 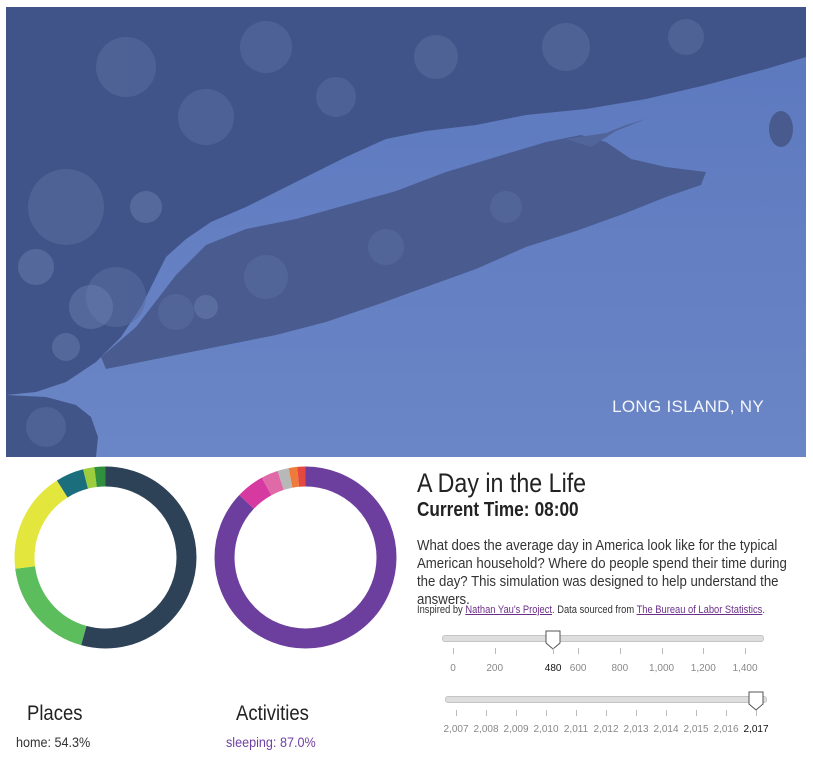 What do you see at coordinates (606, 699) in the screenshot?
I see `year-slider-track` at bounding box center [606, 699].